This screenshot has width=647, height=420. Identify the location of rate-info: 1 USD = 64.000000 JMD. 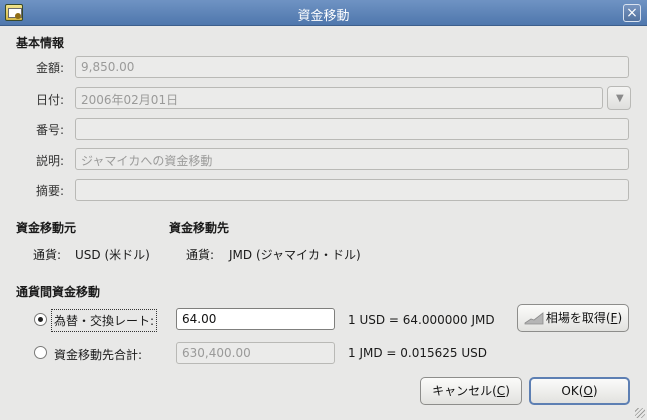
(421, 320).